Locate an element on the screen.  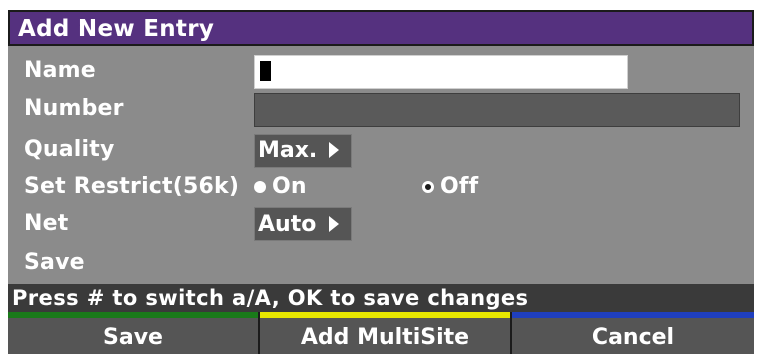
softkey-cancel-label: Cancel is located at coordinates (633, 337).